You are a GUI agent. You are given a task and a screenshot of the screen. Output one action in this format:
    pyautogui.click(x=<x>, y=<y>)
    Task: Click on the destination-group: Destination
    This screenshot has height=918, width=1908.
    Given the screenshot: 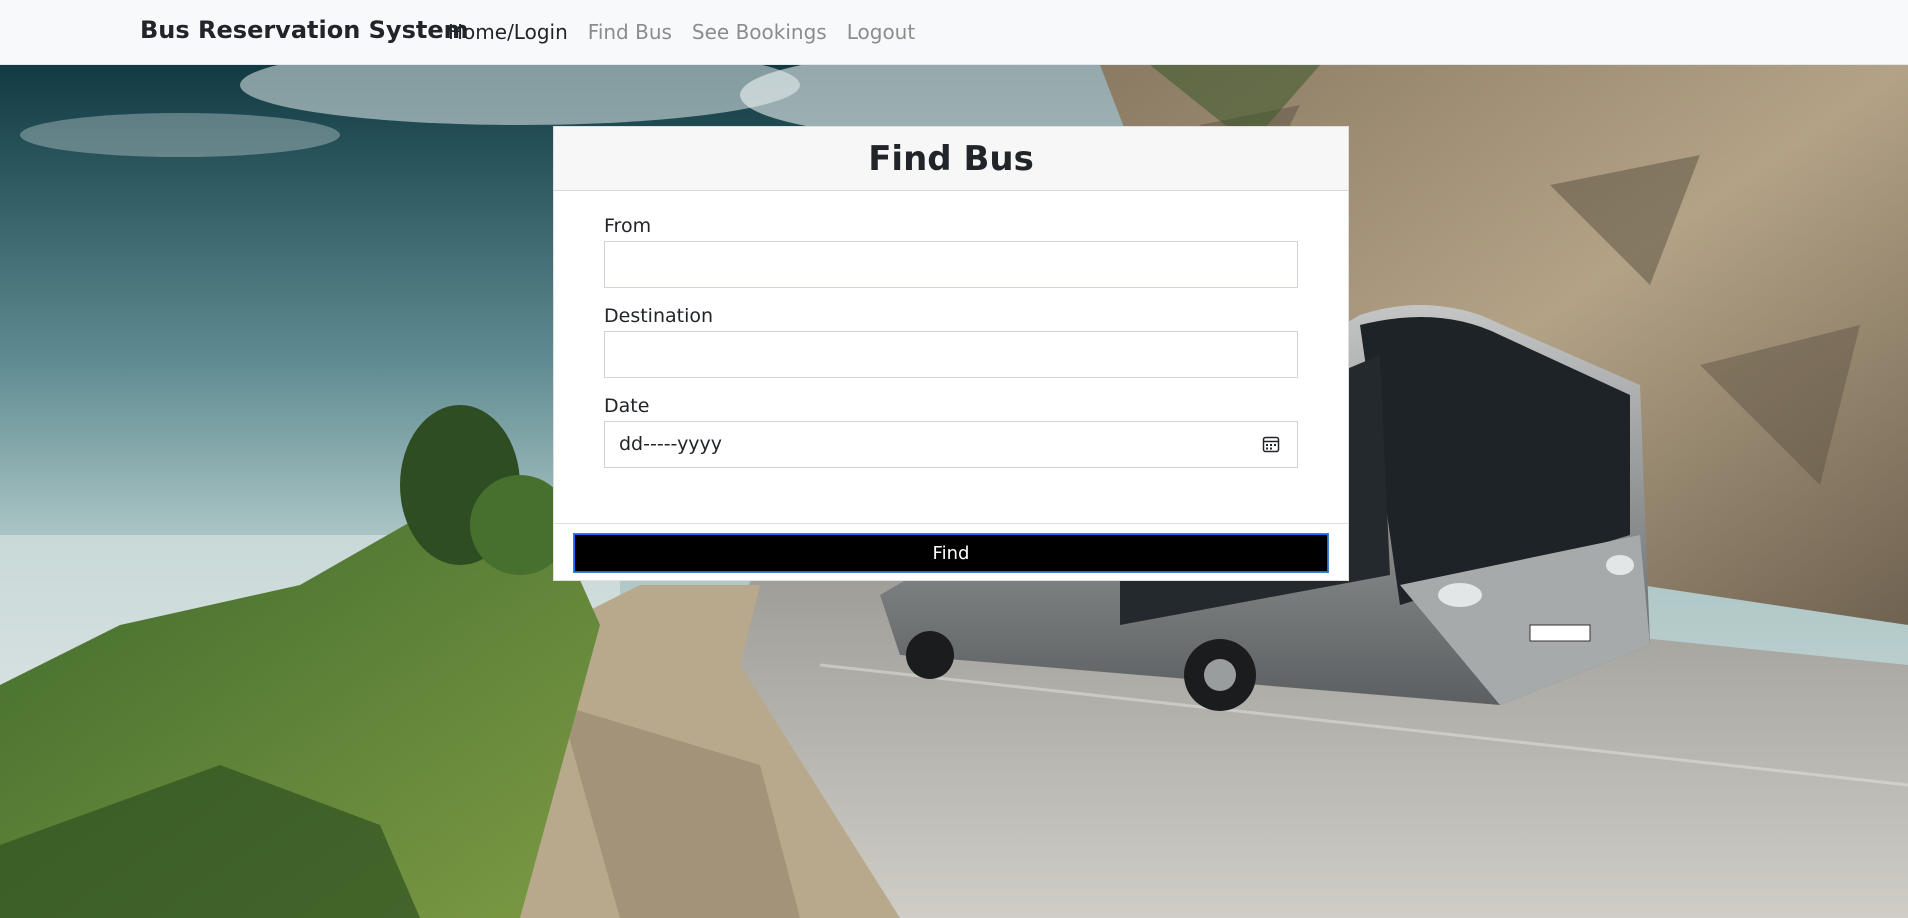 What is the action you would take?
    pyautogui.click(x=951, y=341)
    